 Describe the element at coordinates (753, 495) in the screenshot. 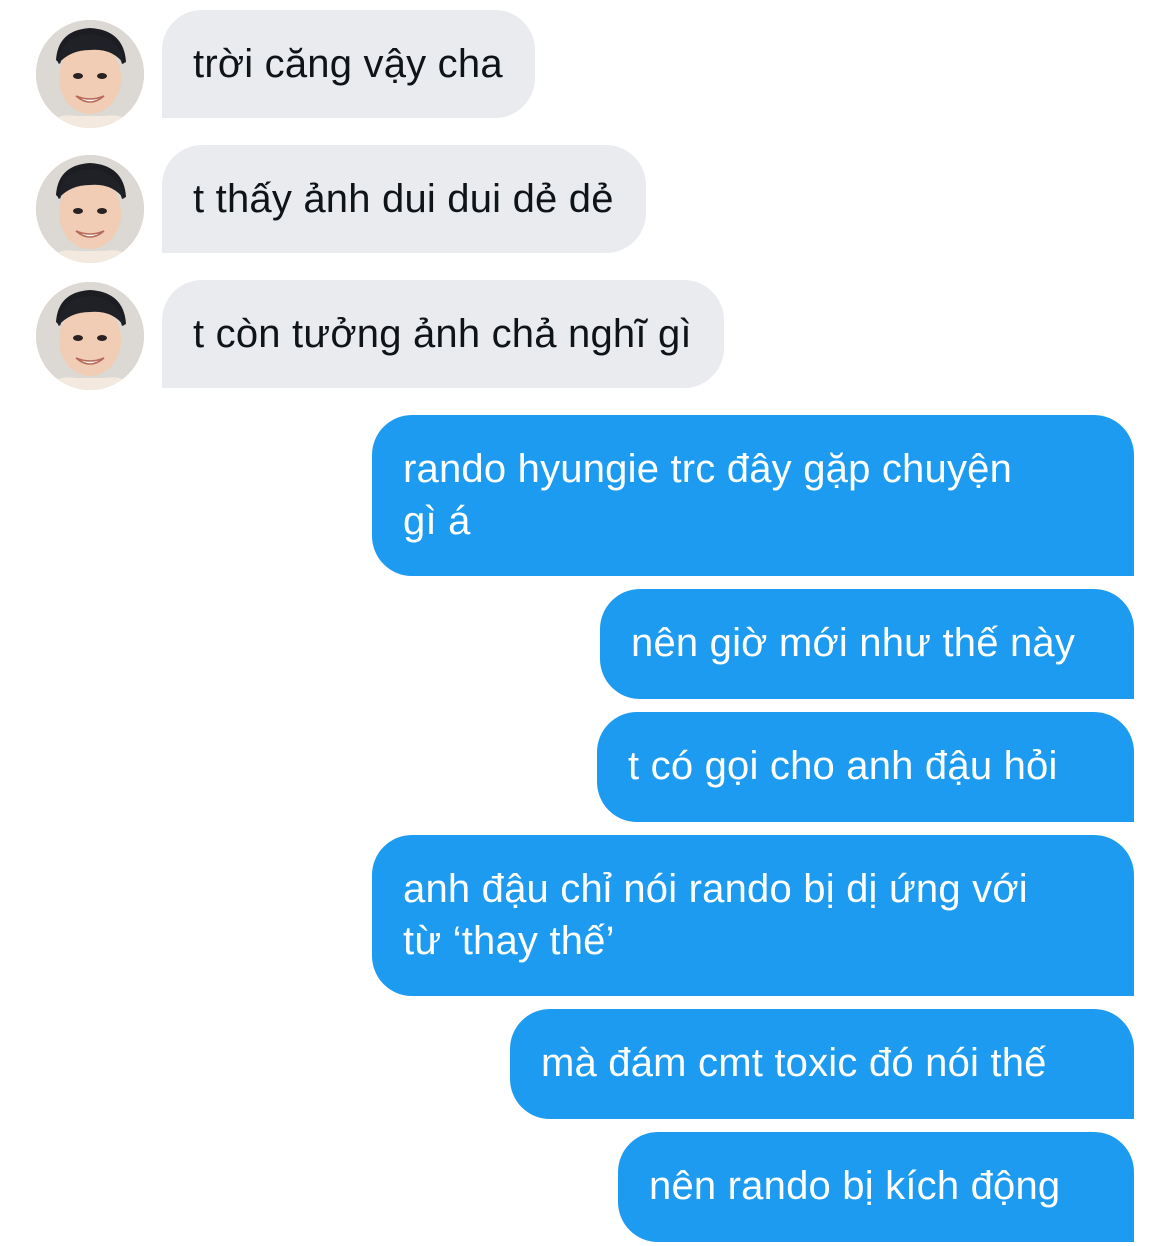

I see `outgoing-message-bubble: rando hyungie trc đây gặp chuyện gì á` at that location.